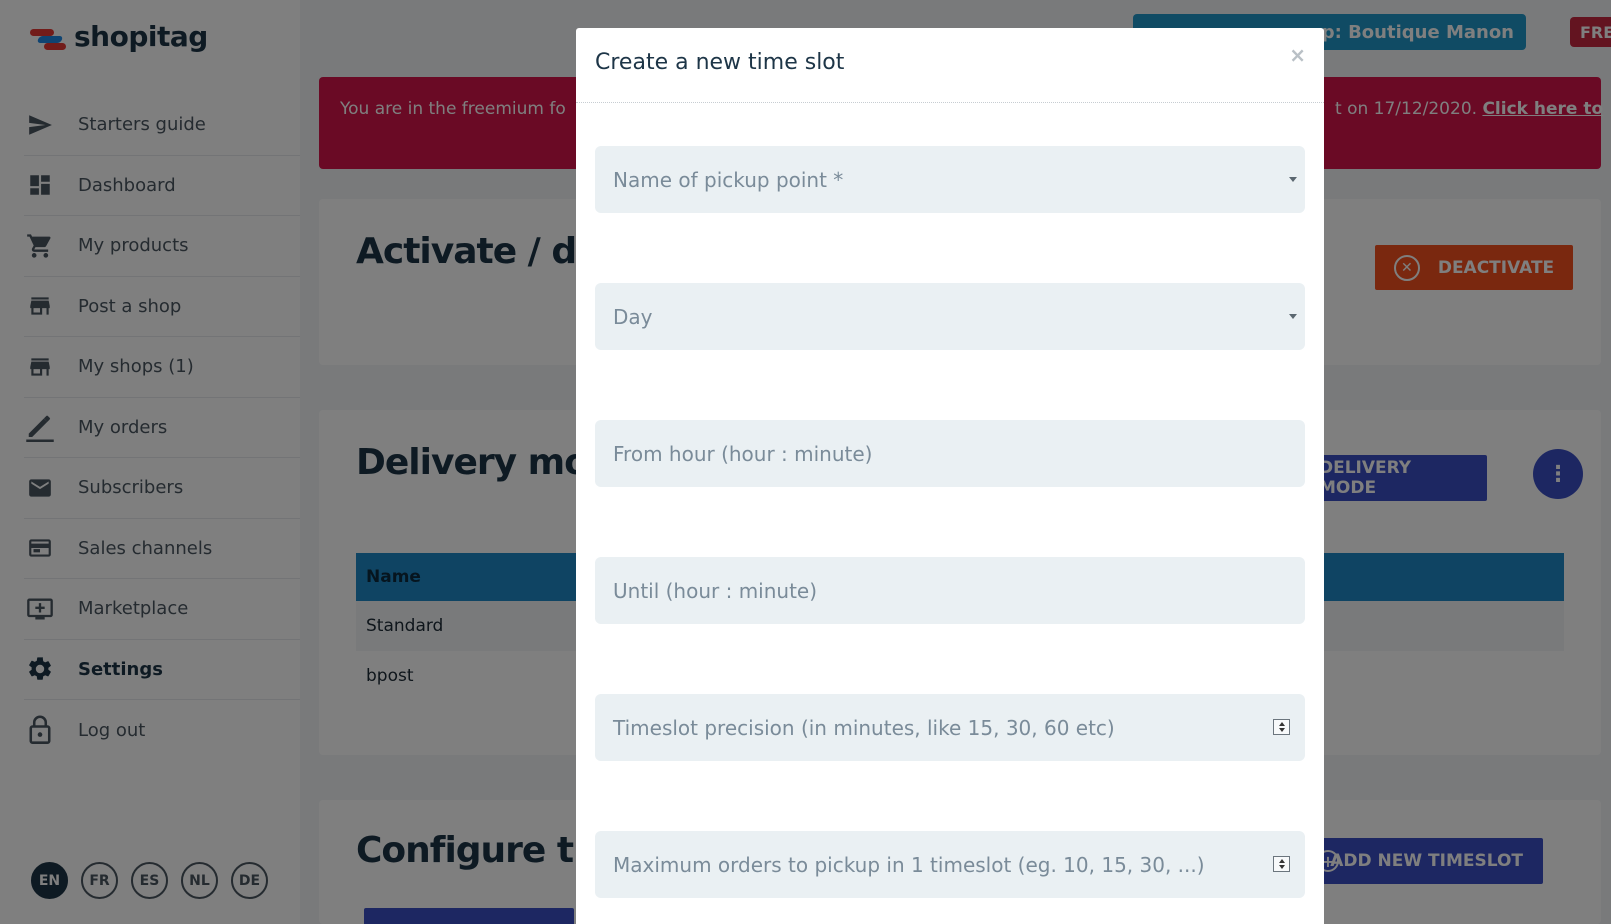 The image size is (1611, 924). I want to click on field-placeholder: From hour (hour : minute), so click(743, 453).